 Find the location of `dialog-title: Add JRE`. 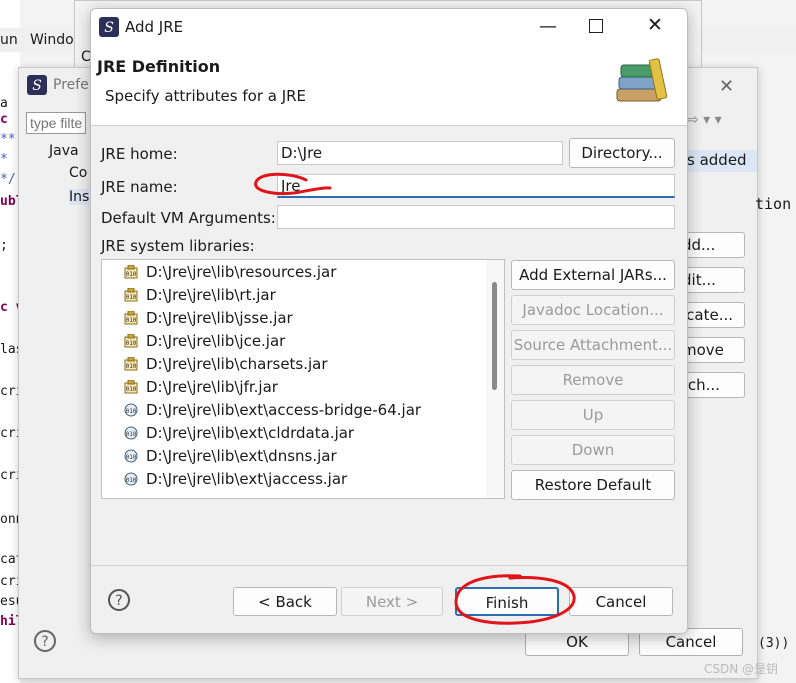

dialog-title: Add JRE is located at coordinates (154, 27).